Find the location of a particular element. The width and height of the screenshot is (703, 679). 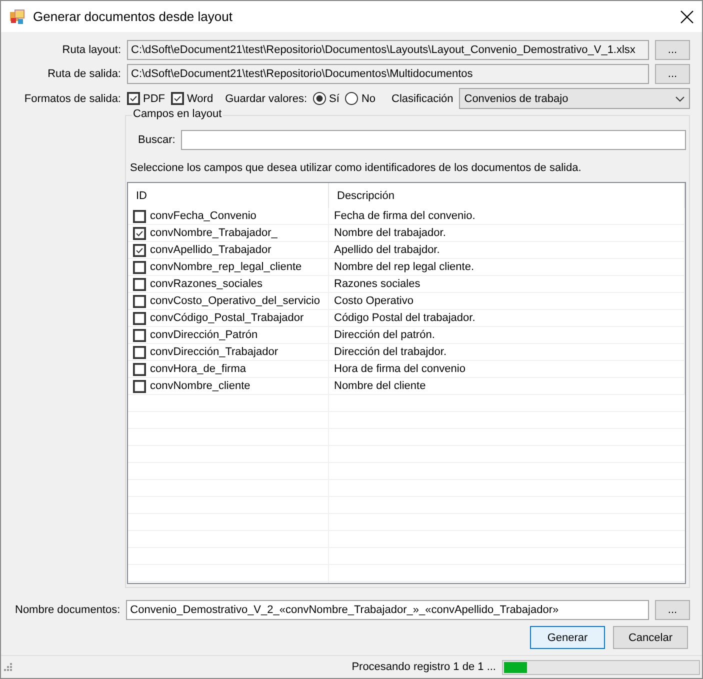

path-field: C:\dSoft\eDocument21\test\Repositorio\Documentos\Multidocumentos is located at coordinates (388, 74).